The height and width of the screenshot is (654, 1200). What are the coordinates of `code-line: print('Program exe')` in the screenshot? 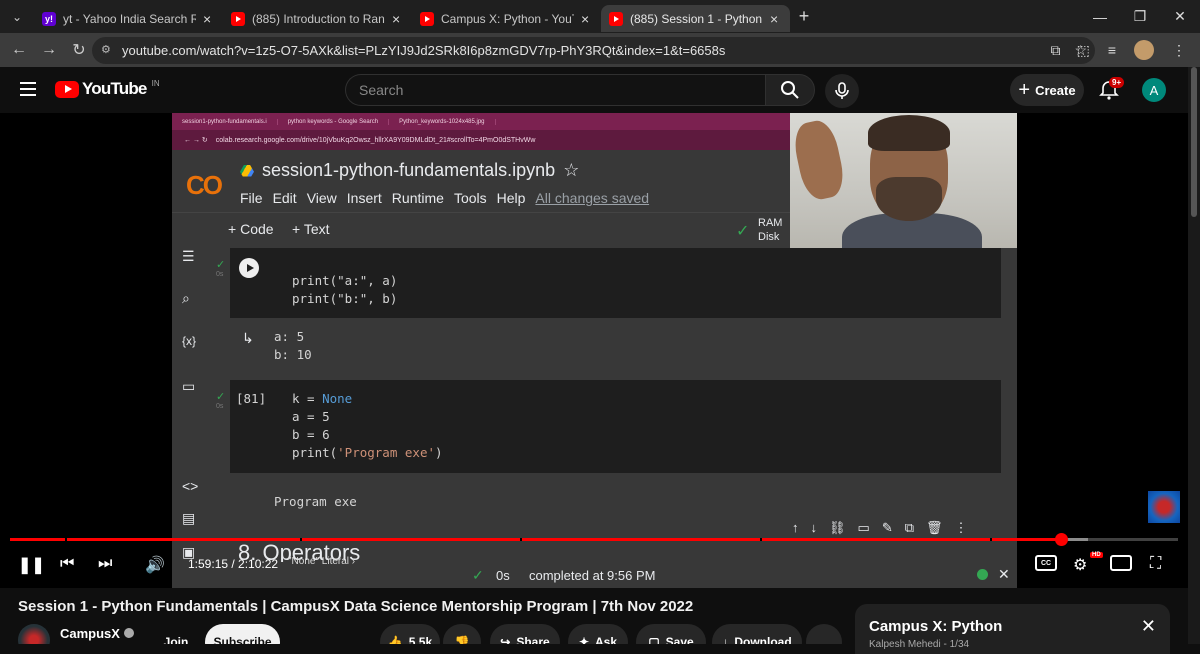 It's located at (367, 453).